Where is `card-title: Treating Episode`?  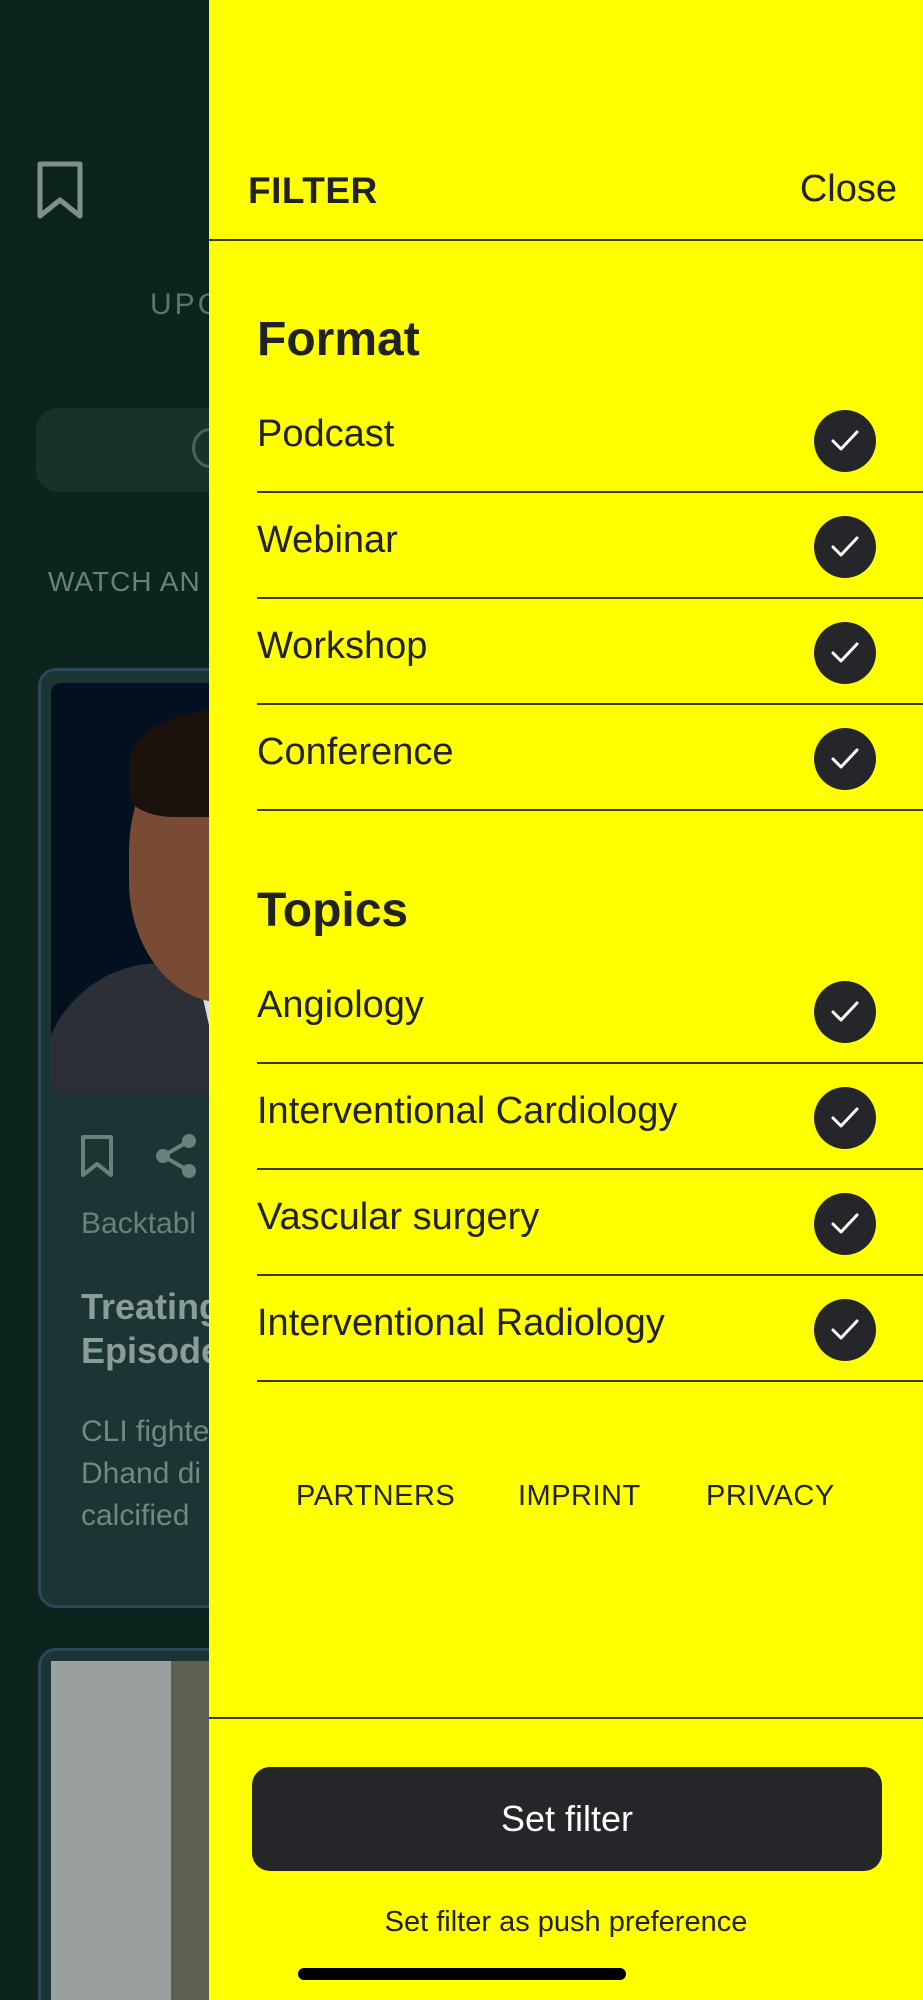
card-title: Treating Episode is located at coordinates (151, 1328).